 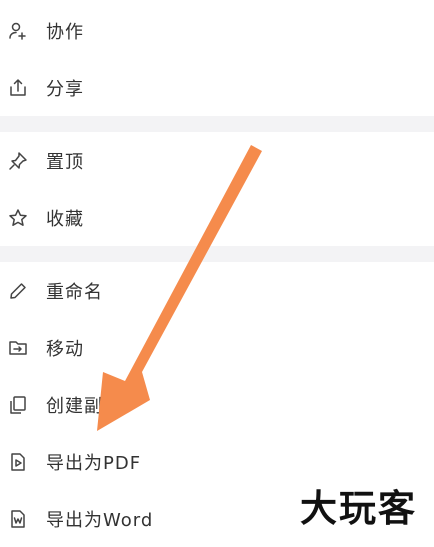 What do you see at coordinates (18, 462) in the screenshot?
I see `pdf-file-icon` at bounding box center [18, 462].